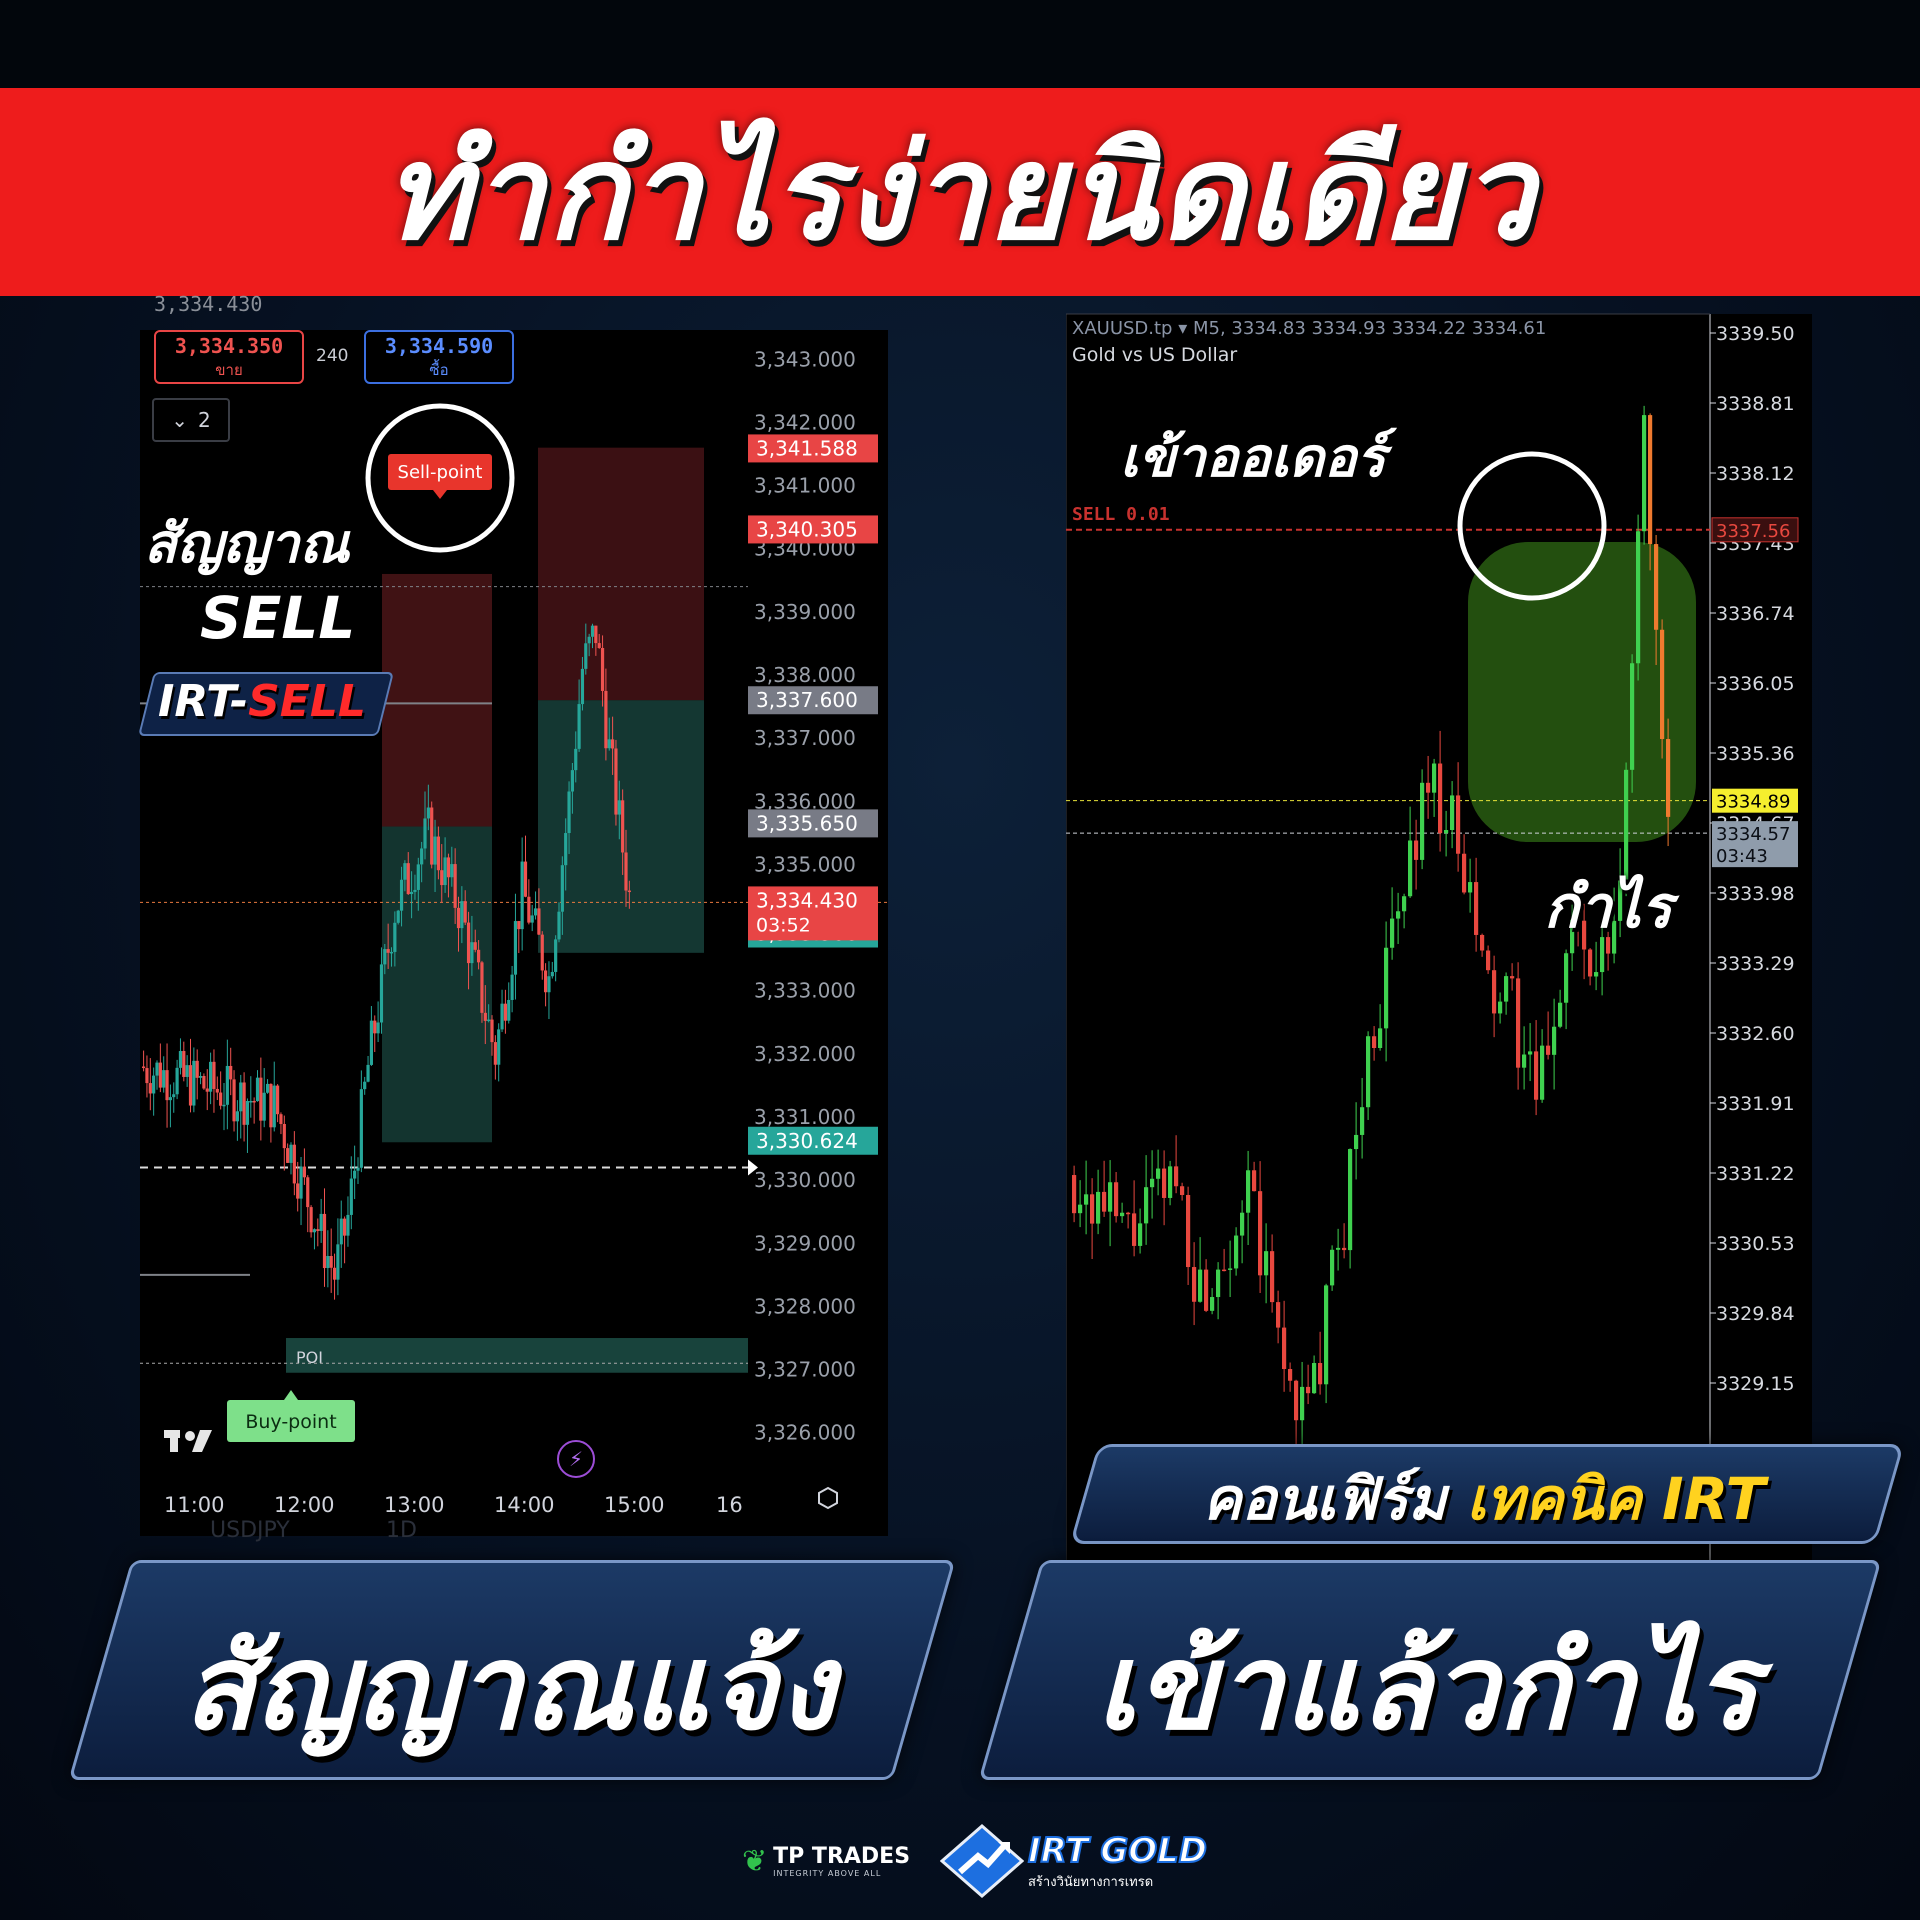  Describe the element at coordinates (509, 1687) in the screenshot. I see `bottom-left-text: สัญญาณแจ้ง` at that location.